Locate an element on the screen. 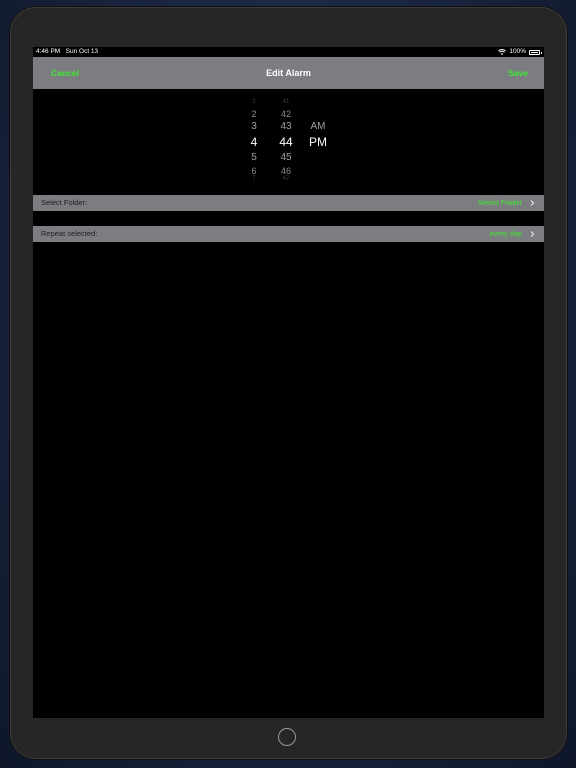  hour-option: 7 is located at coordinates (254, 179).